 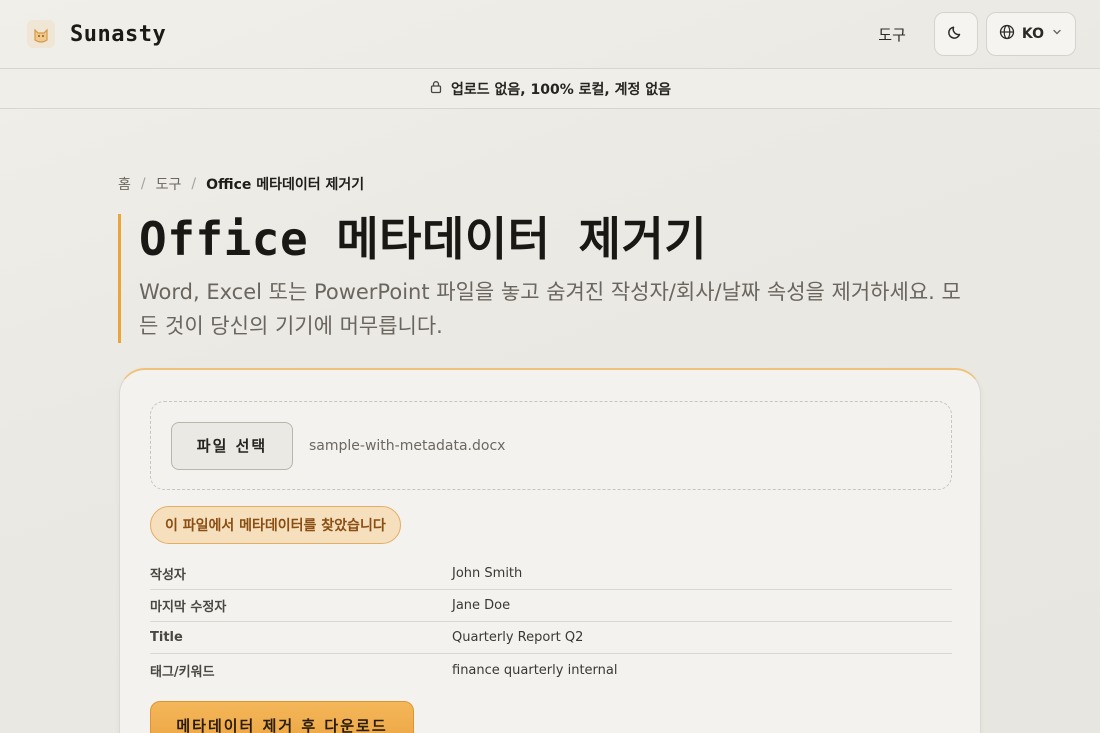 I want to click on breadcrumb: 홈 / 도구 / Office 메타데이터 제거기, so click(x=241, y=184).